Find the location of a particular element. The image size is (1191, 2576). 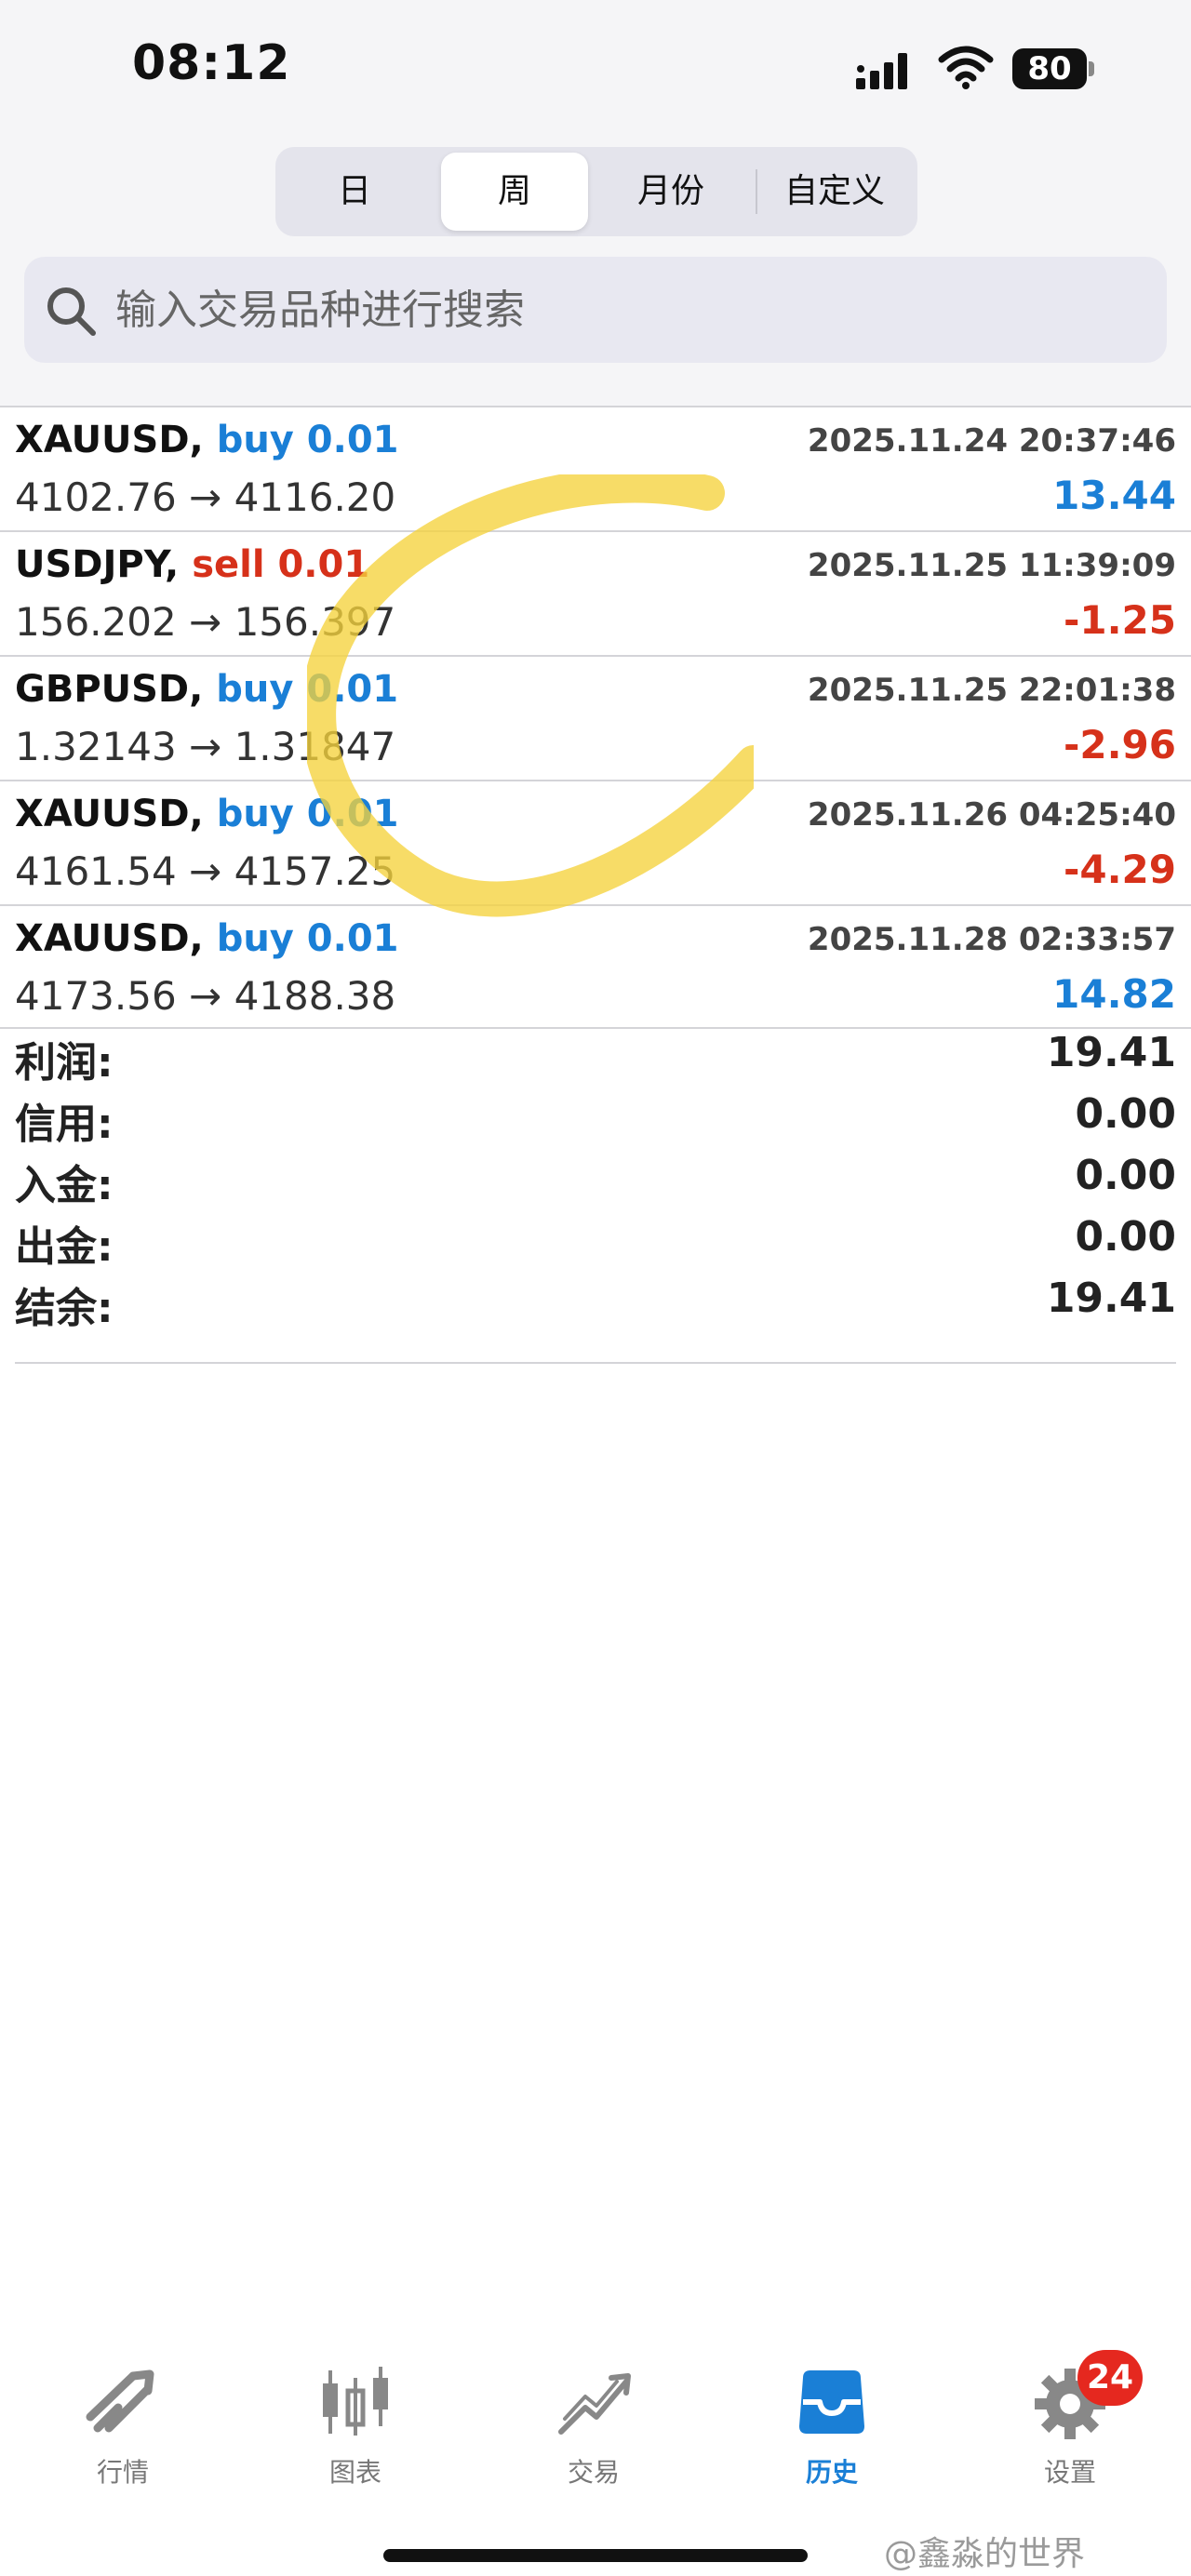

summary-row-withdrawal: 出金: 0.00 is located at coordinates (595, 1240).